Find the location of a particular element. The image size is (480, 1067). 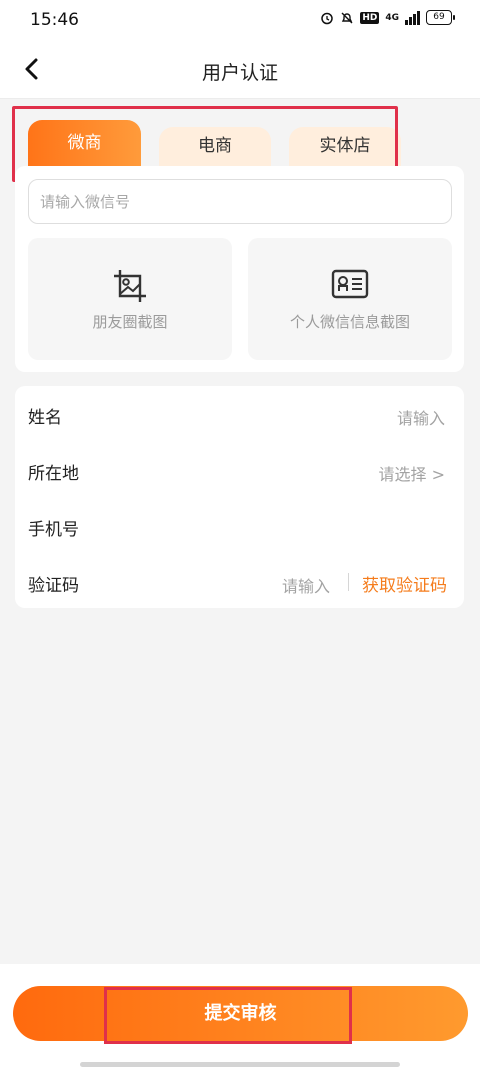

network-type: 4G is located at coordinates (392, 17).